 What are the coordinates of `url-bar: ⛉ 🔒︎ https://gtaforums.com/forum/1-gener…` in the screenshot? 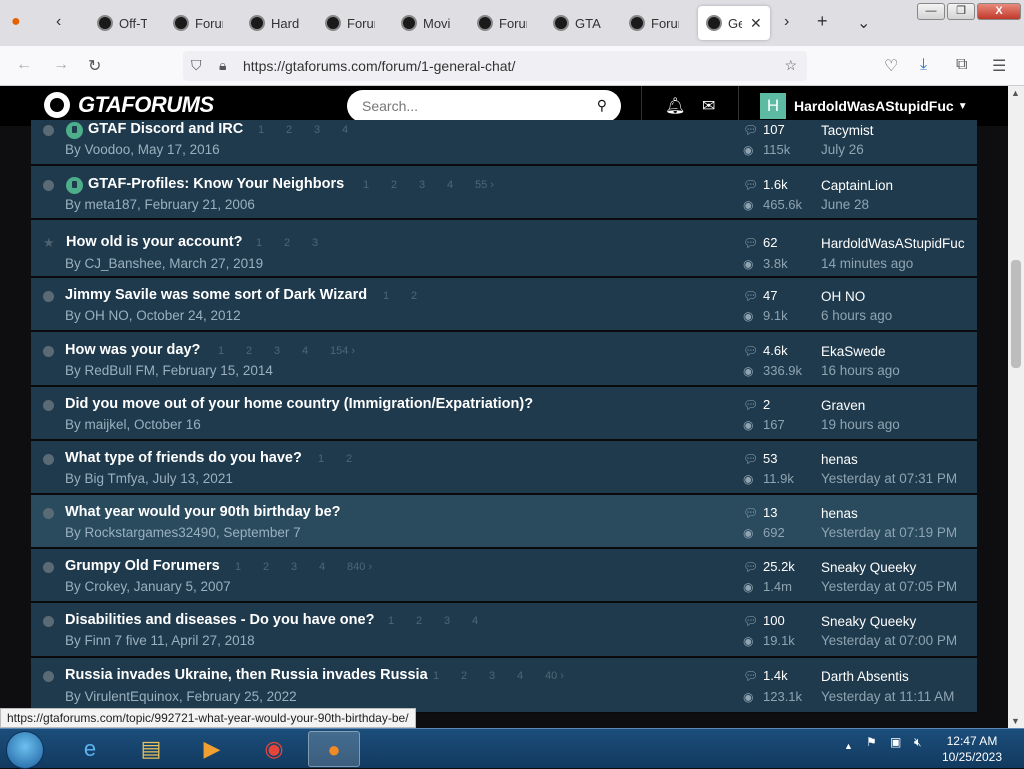 It's located at (495, 66).